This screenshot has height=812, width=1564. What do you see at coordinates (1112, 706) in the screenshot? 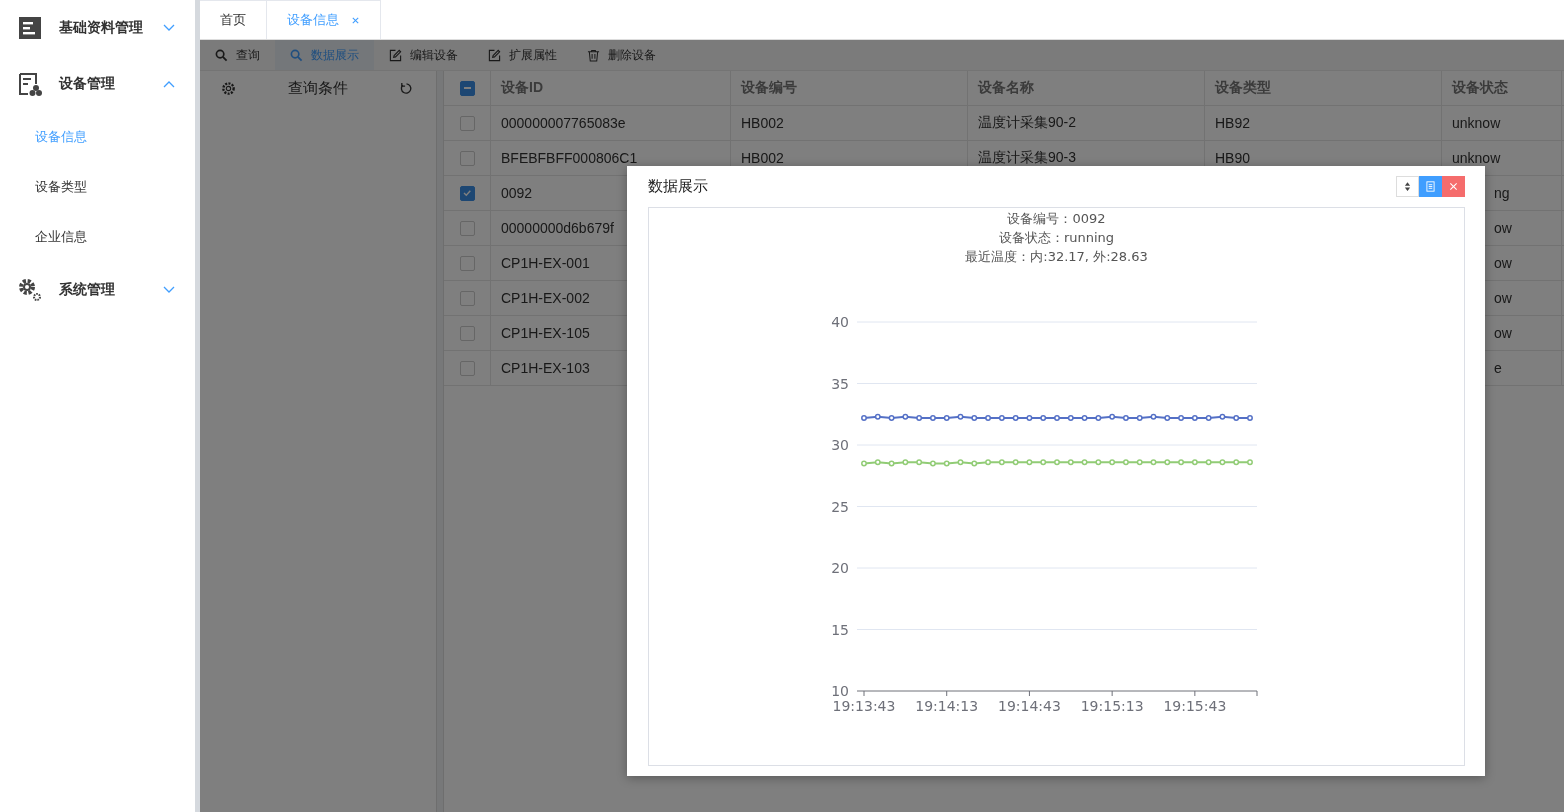
I see `axis-label: 19:15:13` at bounding box center [1112, 706].